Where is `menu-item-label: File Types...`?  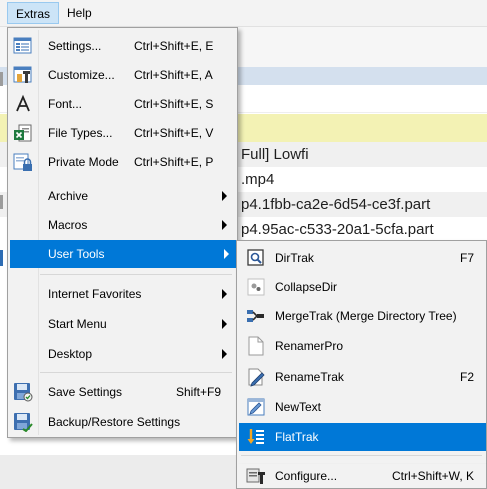
menu-item-label: File Types... is located at coordinates (80, 133).